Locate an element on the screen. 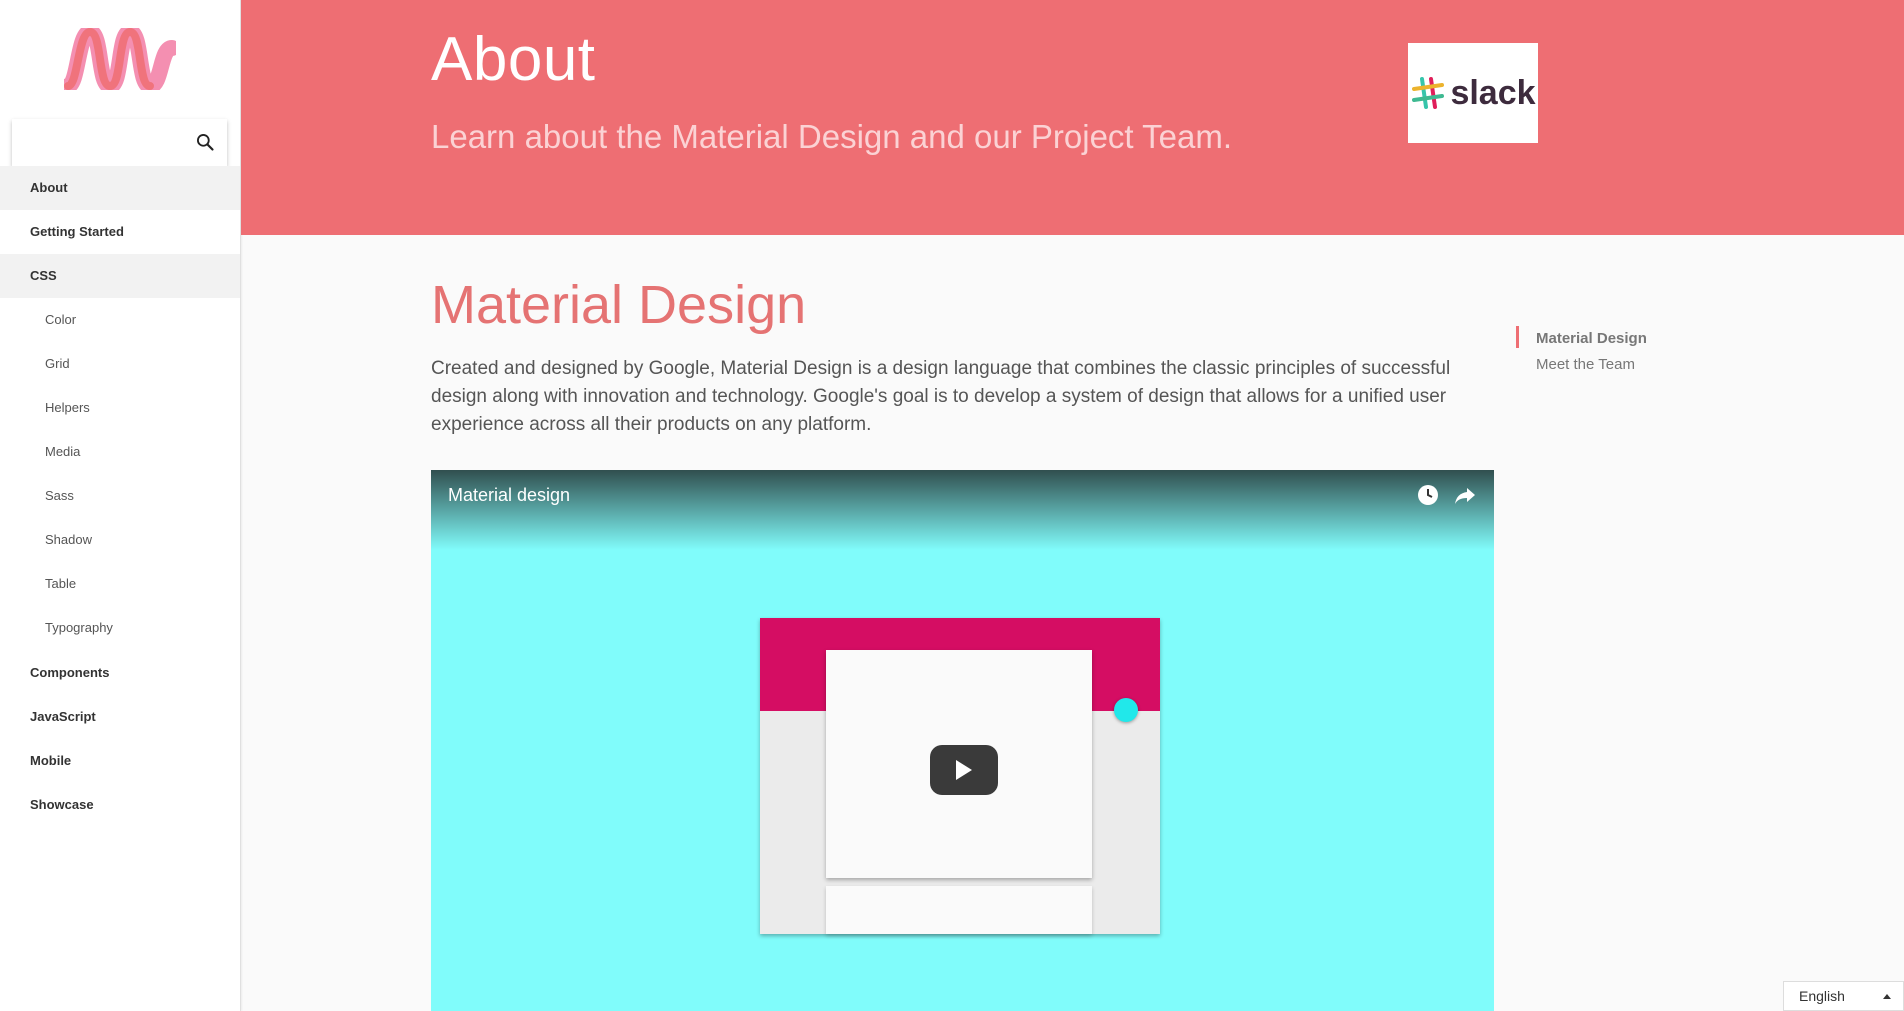 The height and width of the screenshot is (1011, 1904). slack-badge-label: slack is located at coordinates (1493, 92).